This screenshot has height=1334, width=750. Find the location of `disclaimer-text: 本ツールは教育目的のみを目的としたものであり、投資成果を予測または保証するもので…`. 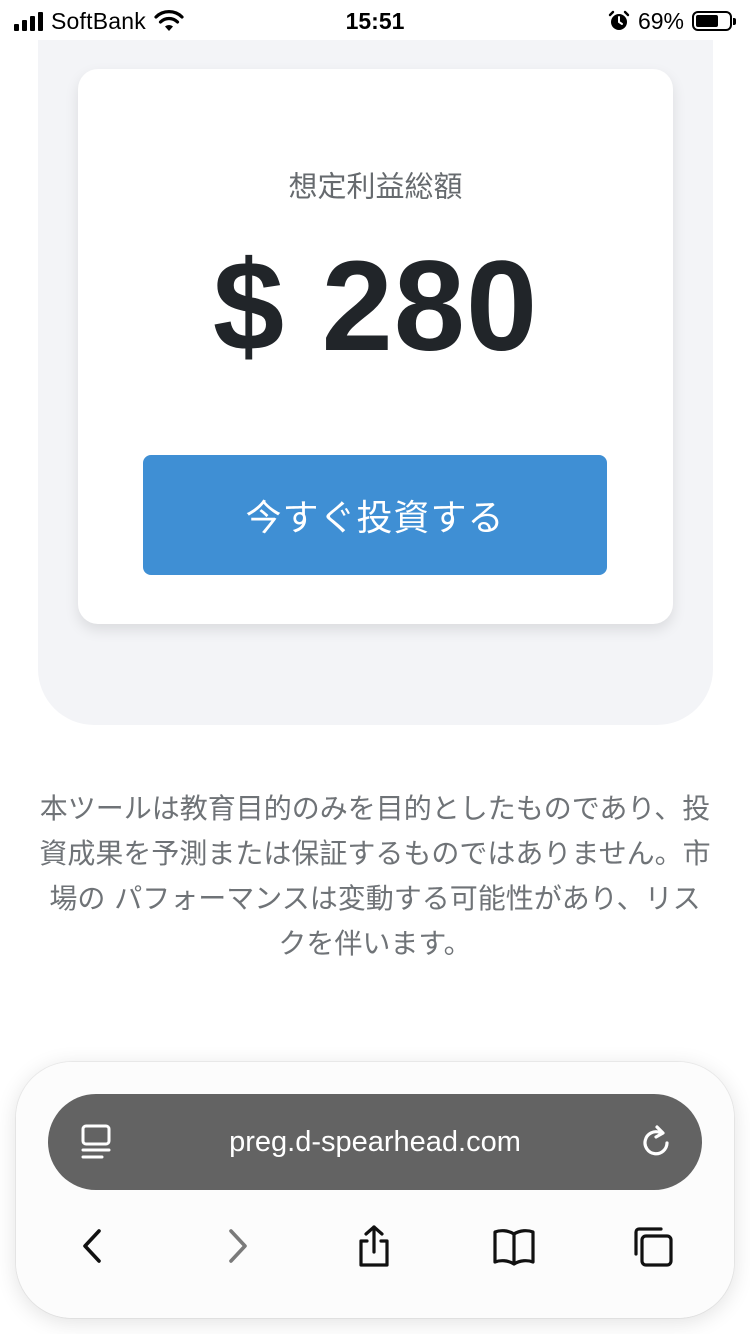

disclaimer-text: 本ツールは教育目的のみを目的としたものであり、投資成果を予測または保証するもので… is located at coordinates (375, 876).